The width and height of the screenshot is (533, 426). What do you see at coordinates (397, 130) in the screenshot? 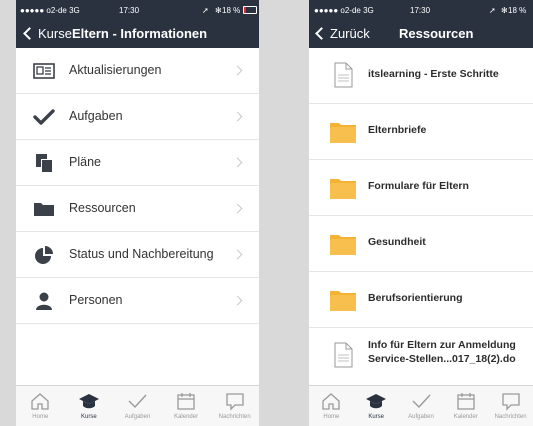
I see `resource-label: Elternbriefe` at bounding box center [397, 130].